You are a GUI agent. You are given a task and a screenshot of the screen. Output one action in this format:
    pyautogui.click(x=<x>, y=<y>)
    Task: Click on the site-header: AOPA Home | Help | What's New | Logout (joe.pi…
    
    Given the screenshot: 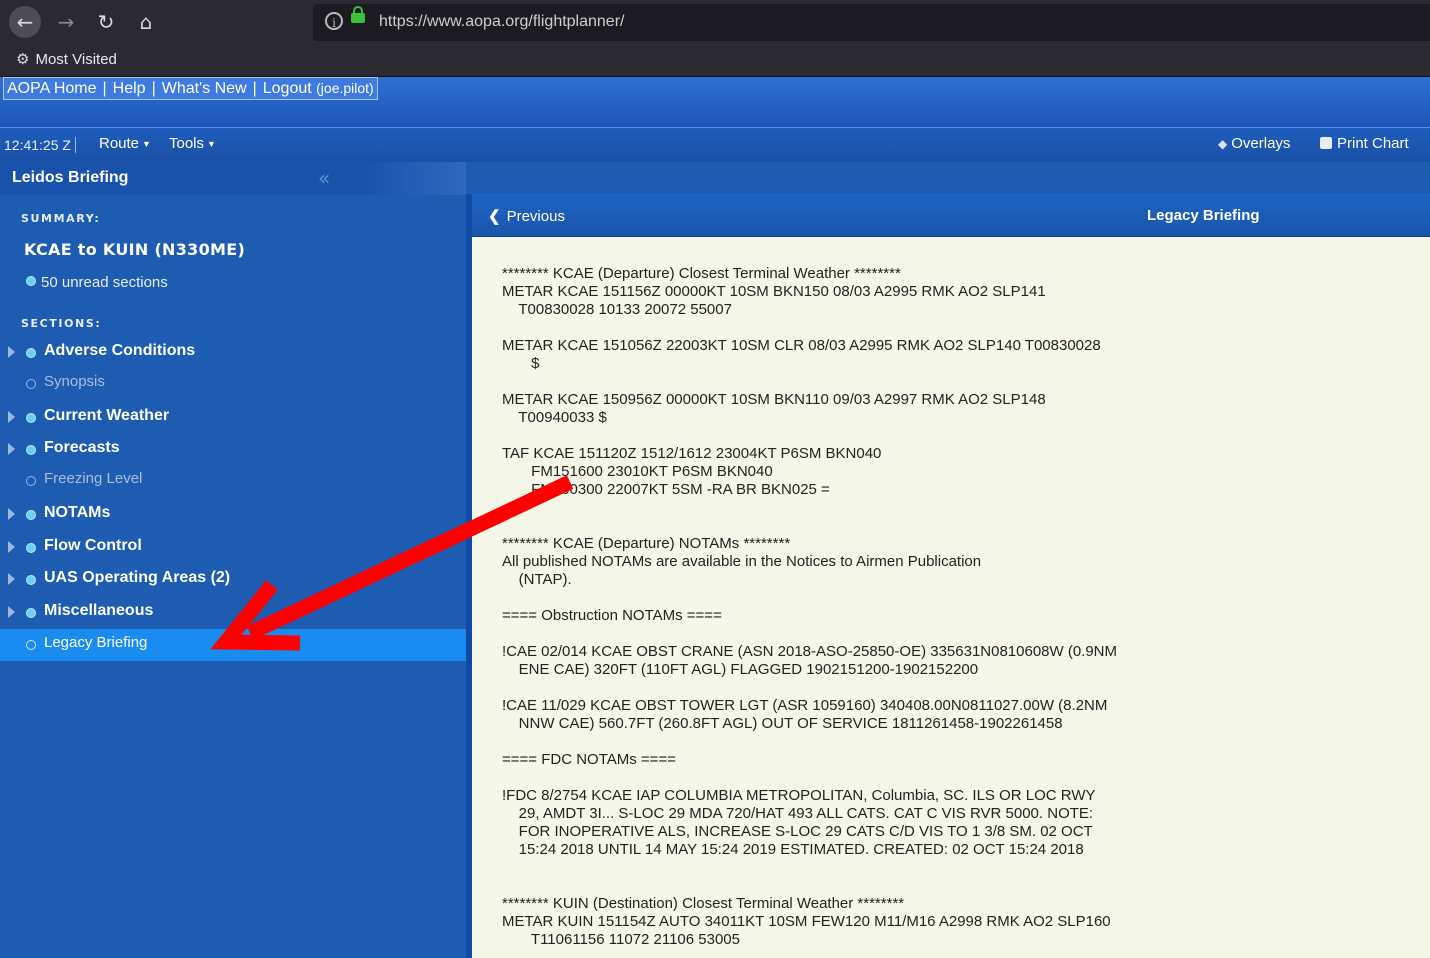 What is the action you would take?
    pyautogui.click(x=715, y=102)
    